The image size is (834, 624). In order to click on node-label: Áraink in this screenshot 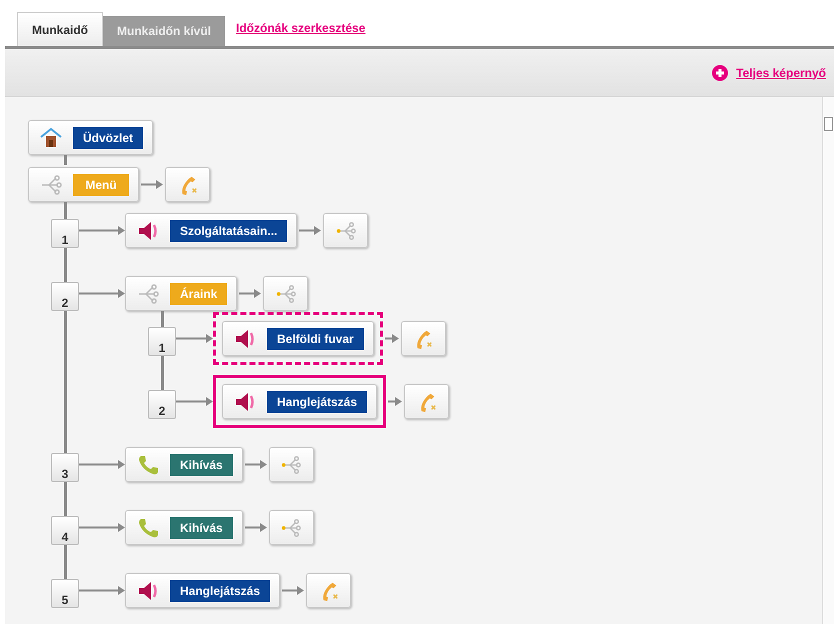, I will do `click(199, 293)`.